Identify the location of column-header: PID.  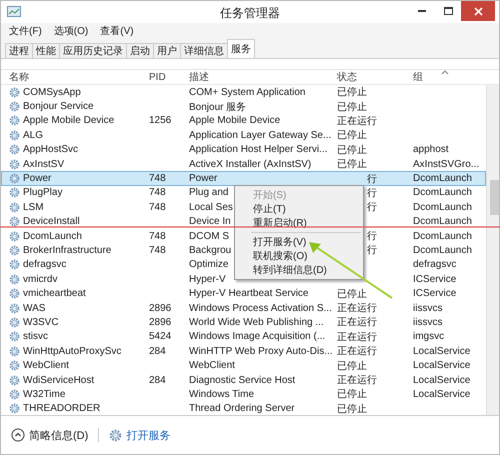
(166, 77).